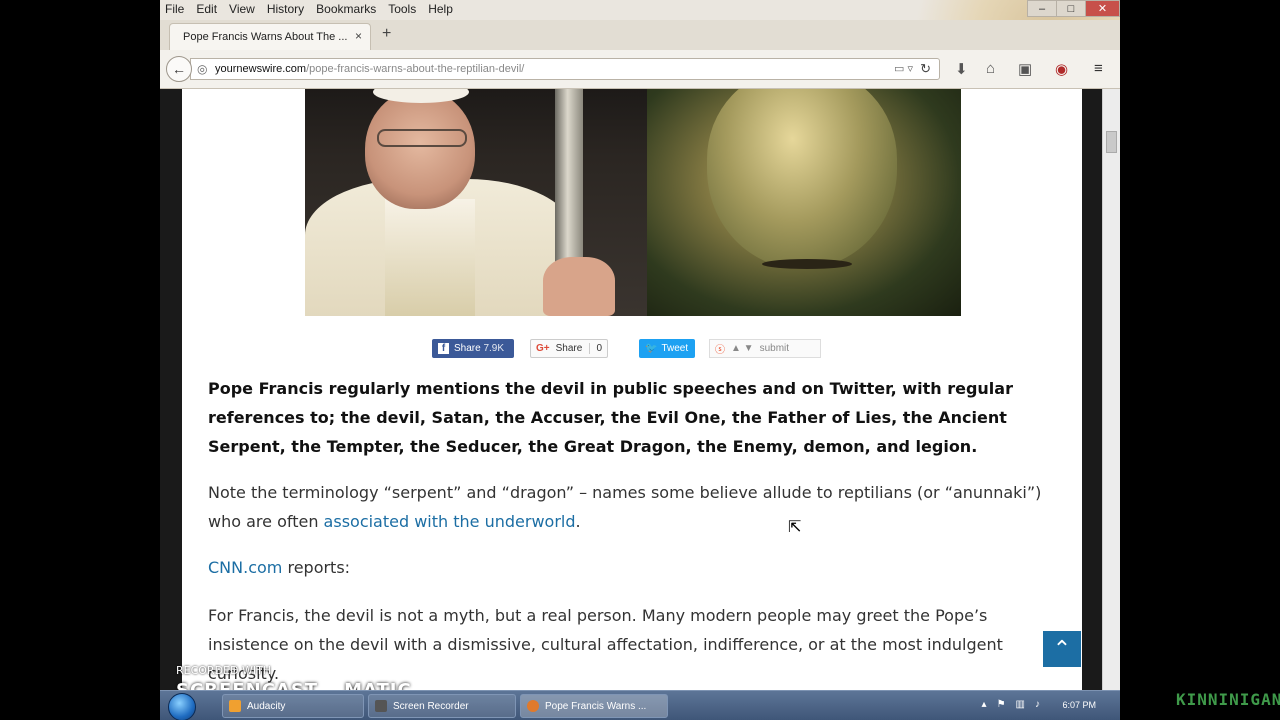 The width and height of the screenshot is (1280, 720). What do you see at coordinates (381, 706) in the screenshot?
I see `recorder-icon` at bounding box center [381, 706].